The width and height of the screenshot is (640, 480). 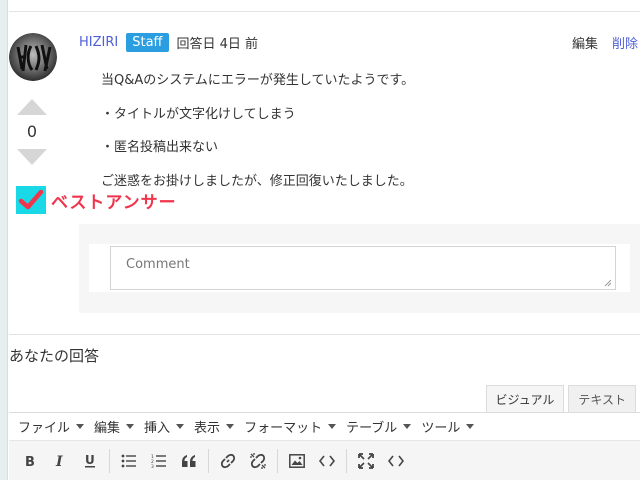 I want to click on source-code-icon, so click(x=396, y=461).